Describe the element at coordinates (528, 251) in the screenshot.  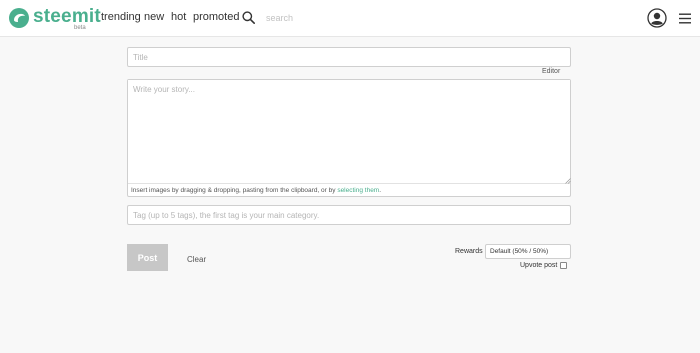
I see `rewards-select: Default (50% / 50%)` at that location.